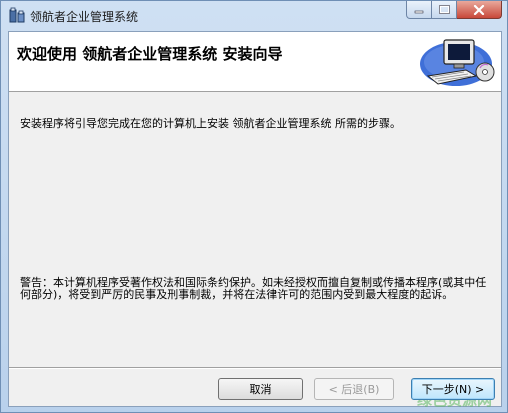 The image size is (508, 413). I want to click on close-button, so click(479, 10).